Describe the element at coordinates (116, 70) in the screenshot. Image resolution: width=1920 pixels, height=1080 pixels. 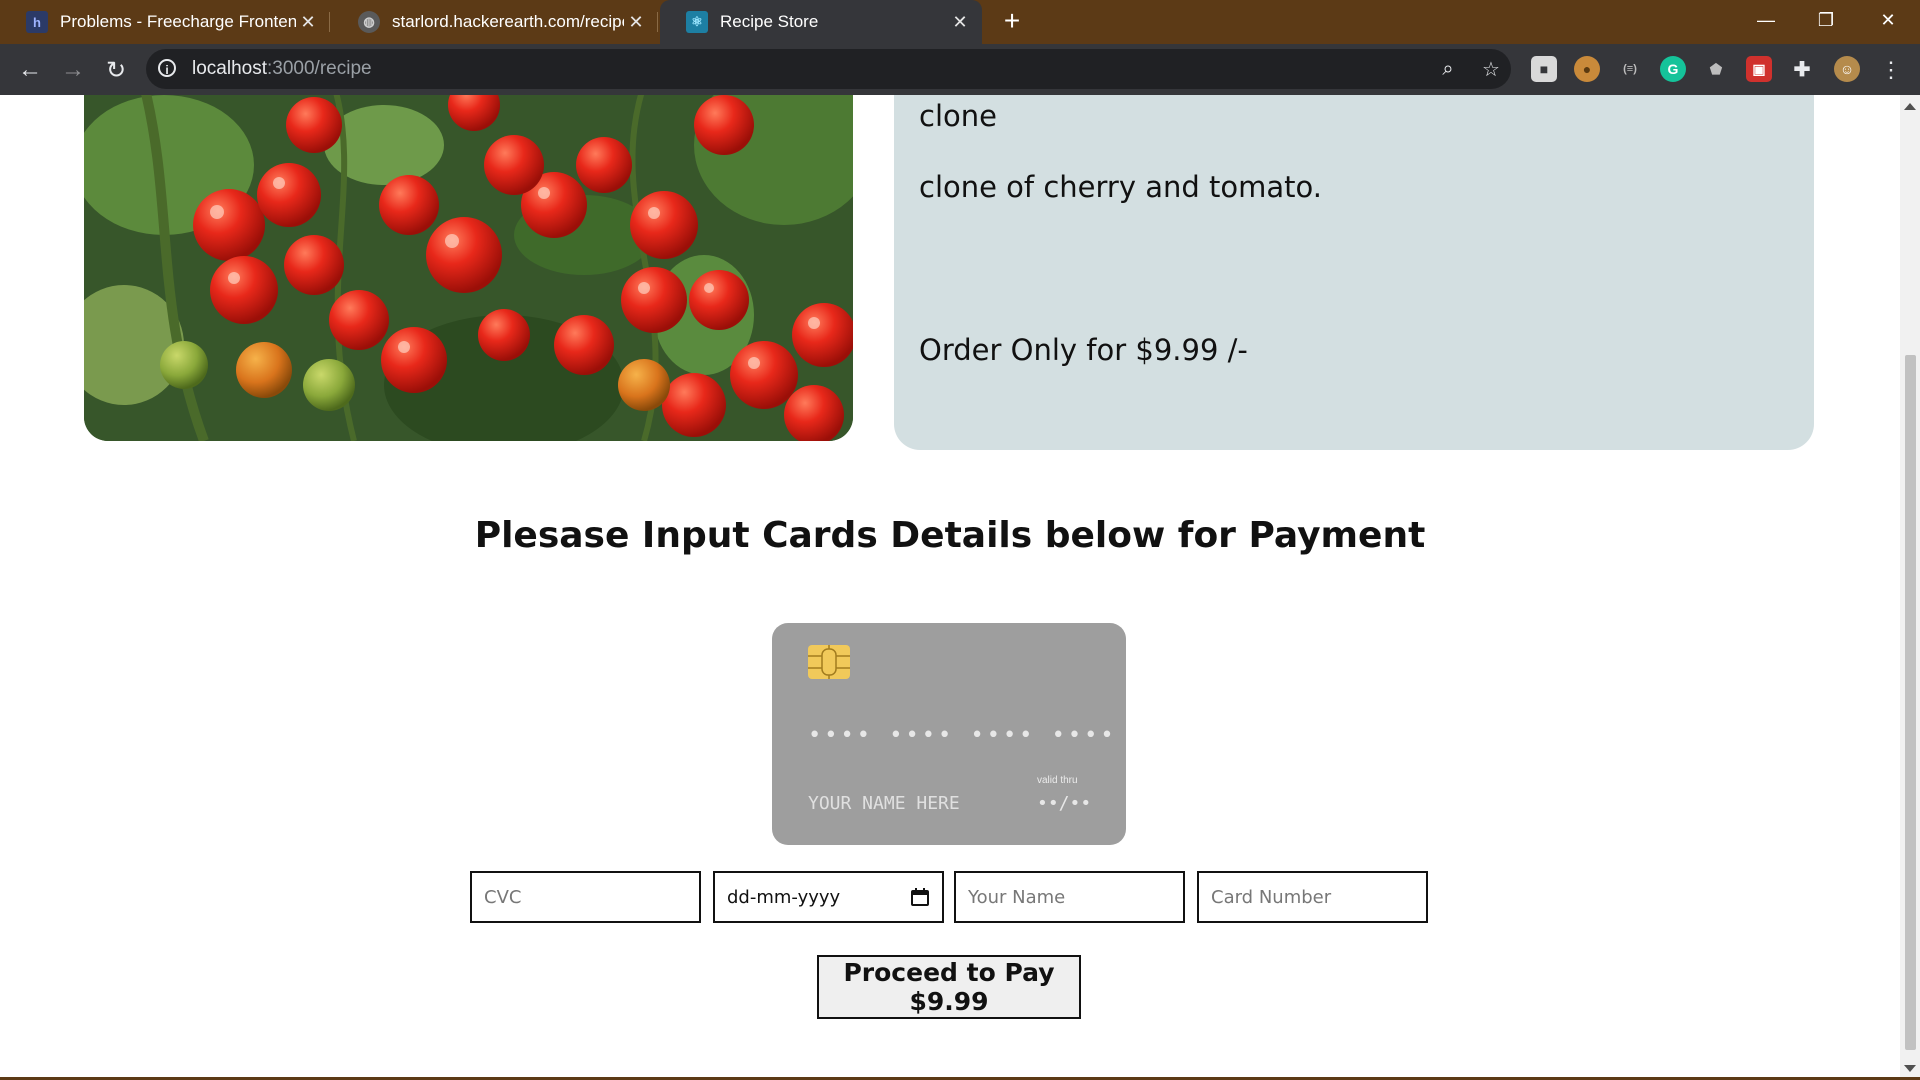
I see `reload-icon: ↻` at that location.